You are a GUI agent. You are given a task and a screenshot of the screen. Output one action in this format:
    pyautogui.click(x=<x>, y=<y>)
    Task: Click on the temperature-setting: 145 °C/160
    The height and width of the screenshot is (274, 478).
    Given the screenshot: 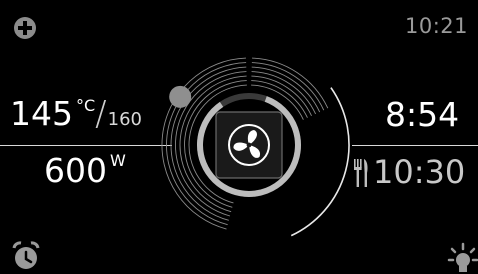 What is the action you would take?
    pyautogui.click(x=76, y=114)
    